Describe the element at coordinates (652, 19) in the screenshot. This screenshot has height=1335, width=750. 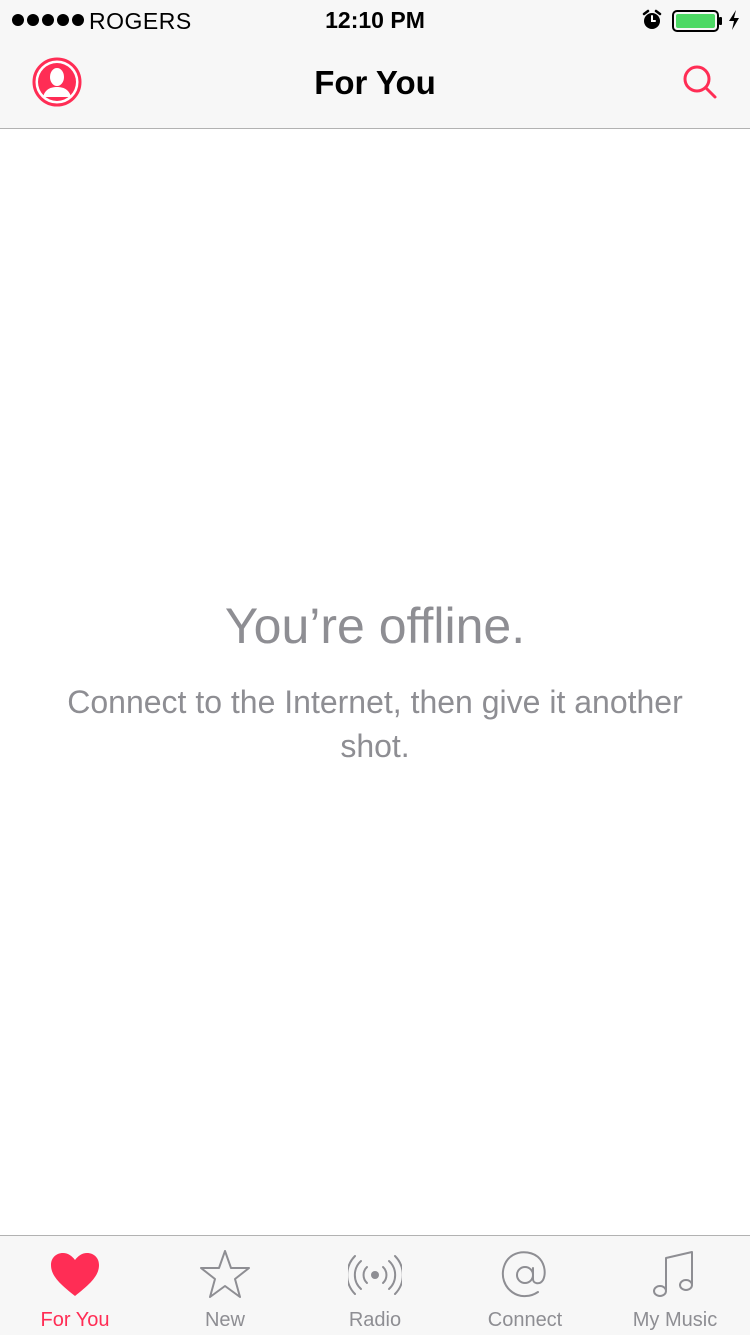
I see `alarm-icon` at that location.